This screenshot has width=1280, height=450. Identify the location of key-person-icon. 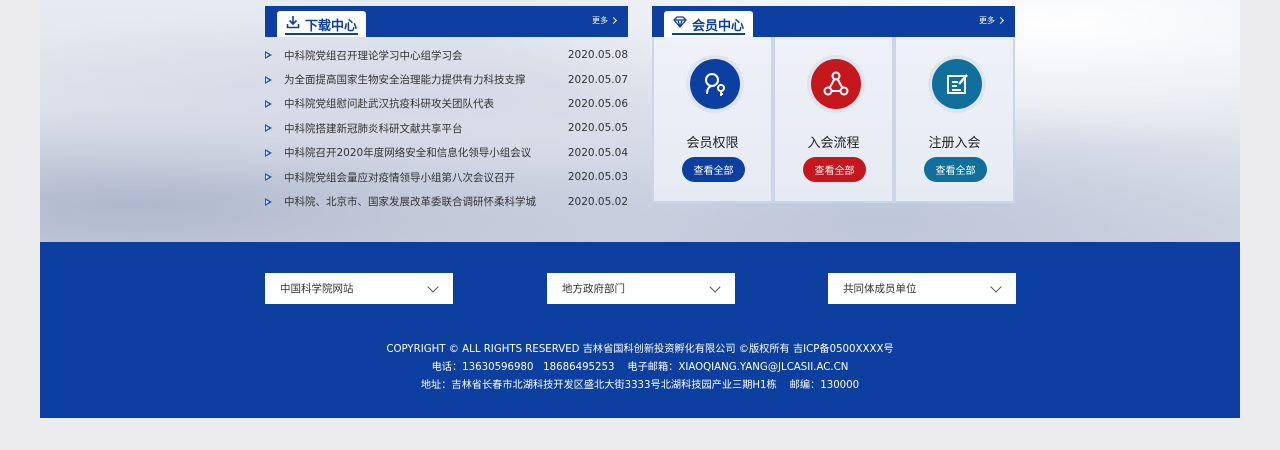
(715, 84).